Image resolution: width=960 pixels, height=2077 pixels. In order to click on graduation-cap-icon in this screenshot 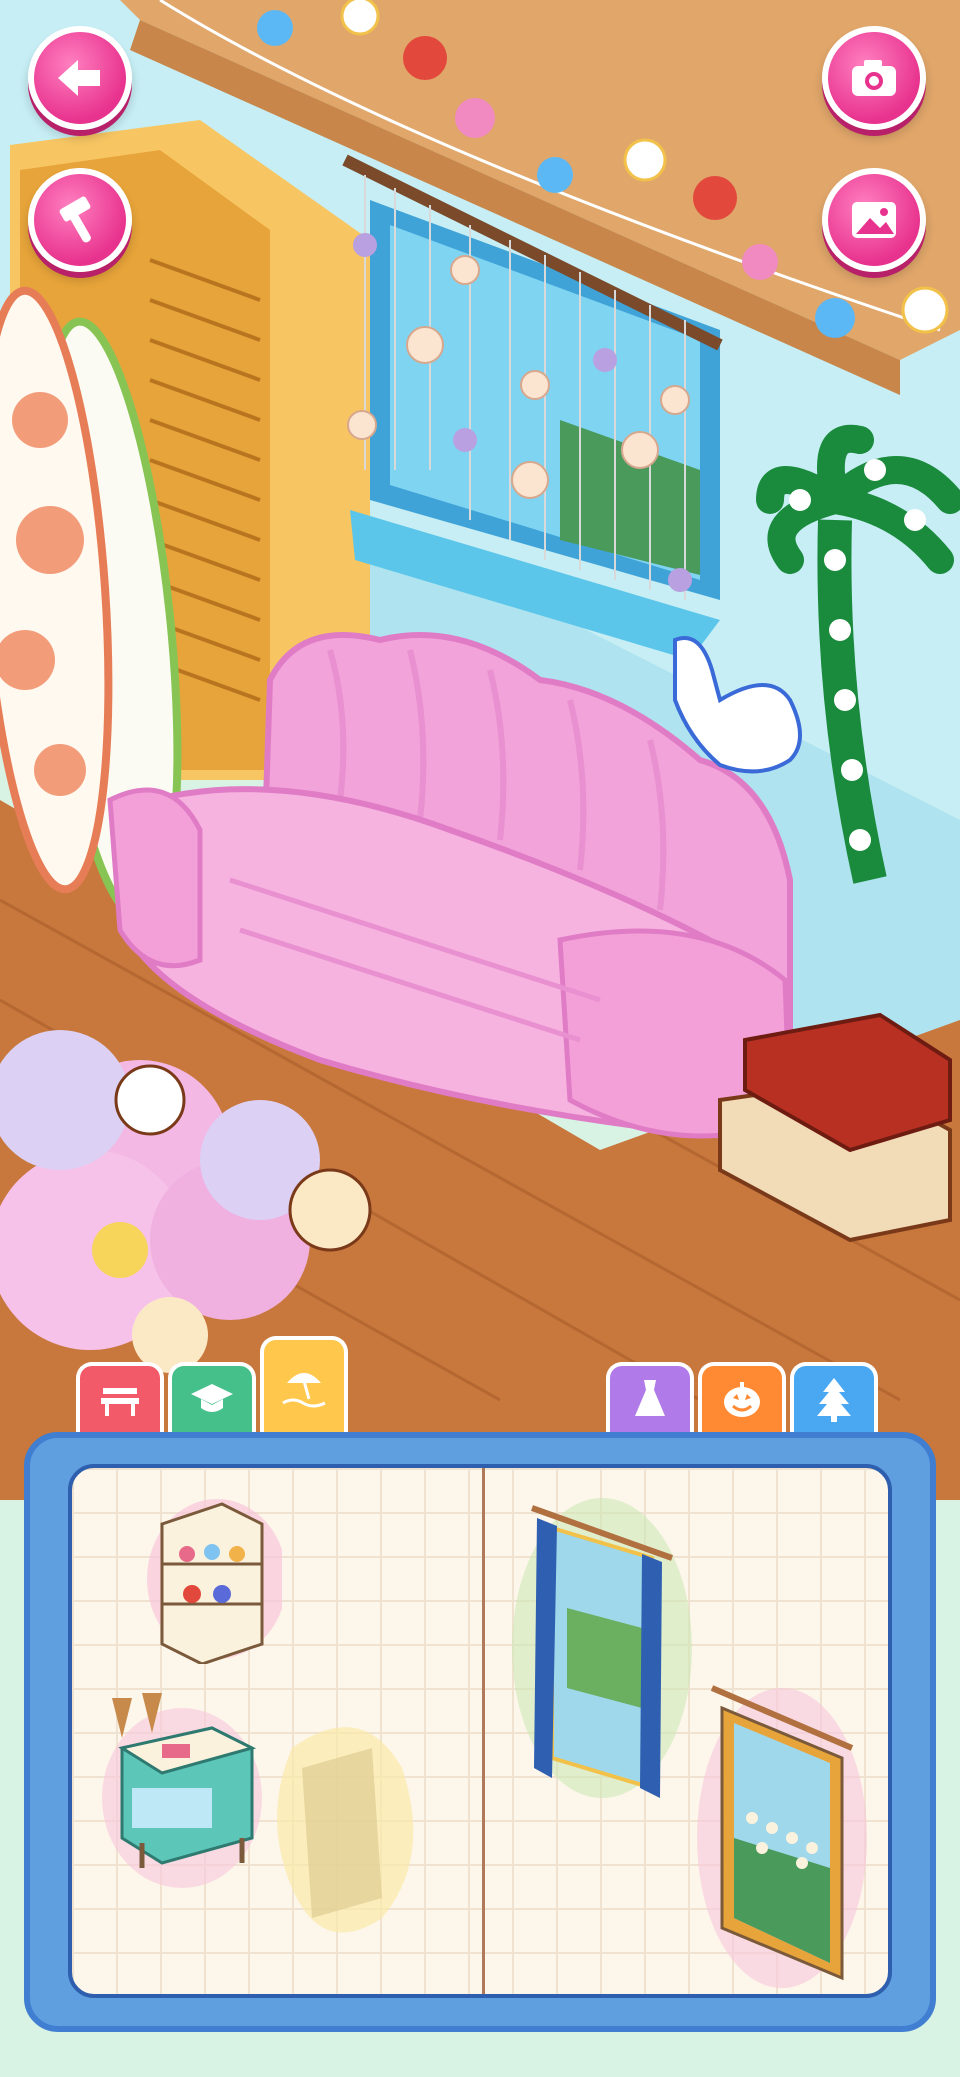, I will do `click(212, 1398)`.